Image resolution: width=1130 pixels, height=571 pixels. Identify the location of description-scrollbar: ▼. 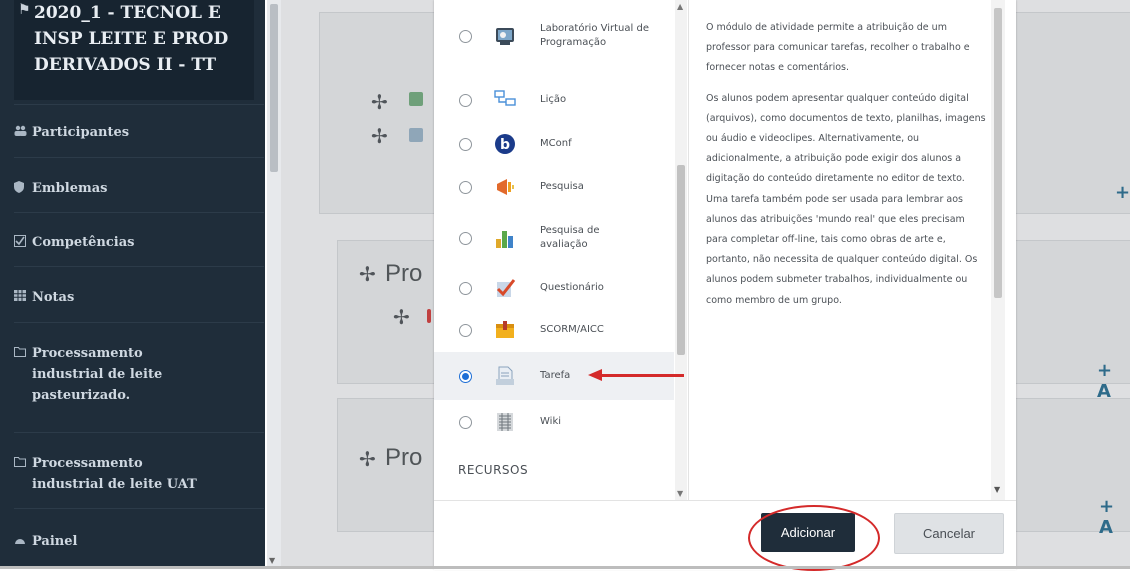
(998, 250).